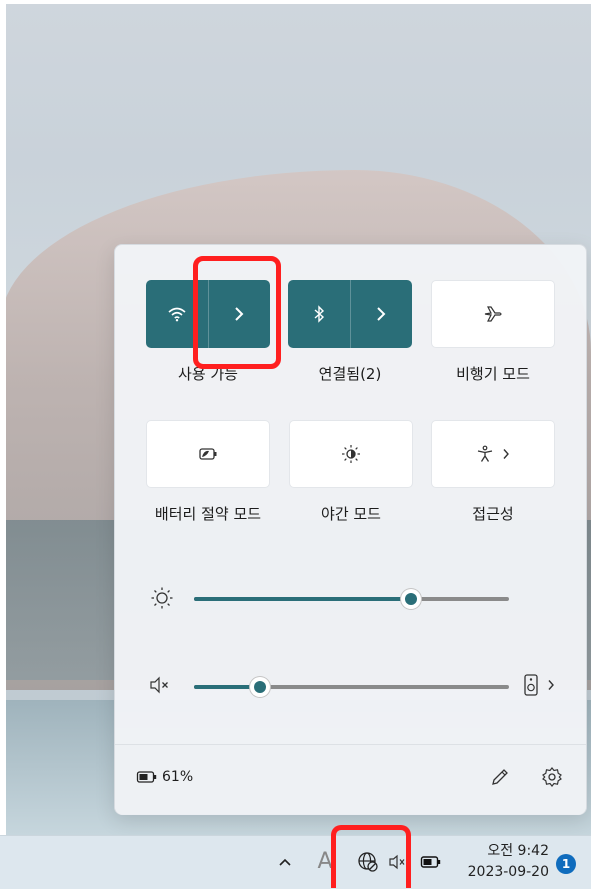 The image size is (591, 889). I want to click on brightness-icon, so click(162, 598).